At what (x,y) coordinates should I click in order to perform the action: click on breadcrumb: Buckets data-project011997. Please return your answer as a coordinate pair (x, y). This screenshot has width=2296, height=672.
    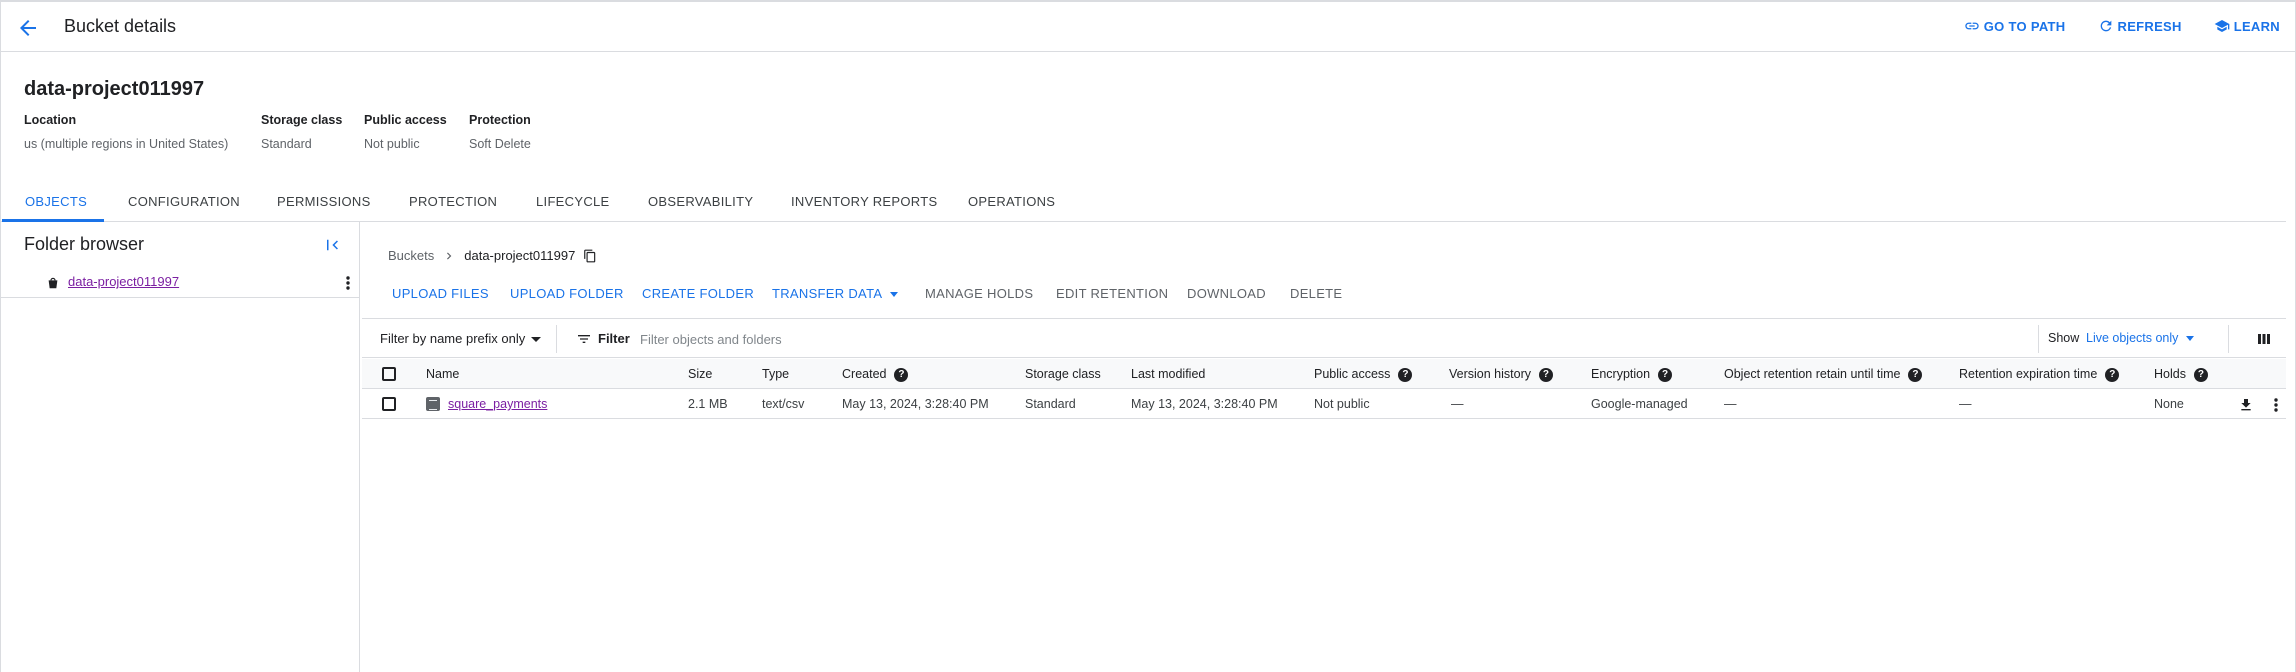
    Looking at the image, I should click on (492, 255).